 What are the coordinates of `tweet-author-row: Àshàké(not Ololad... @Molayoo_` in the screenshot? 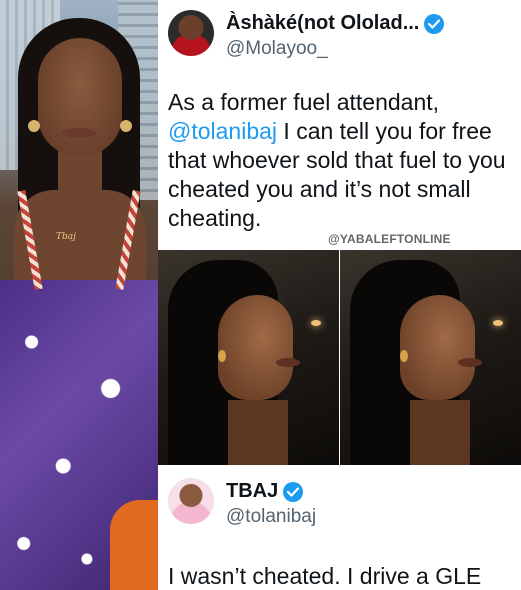 It's located at (343, 34).